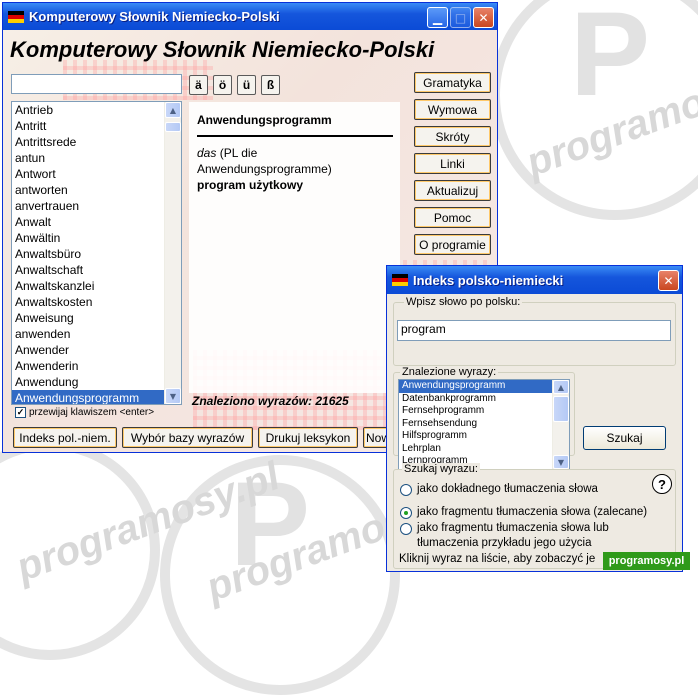 The image size is (698, 695). Describe the element at coordinates (560, 424) in the screenshot. I see `found-words-scrollbar: ▲ ▼` at that location.